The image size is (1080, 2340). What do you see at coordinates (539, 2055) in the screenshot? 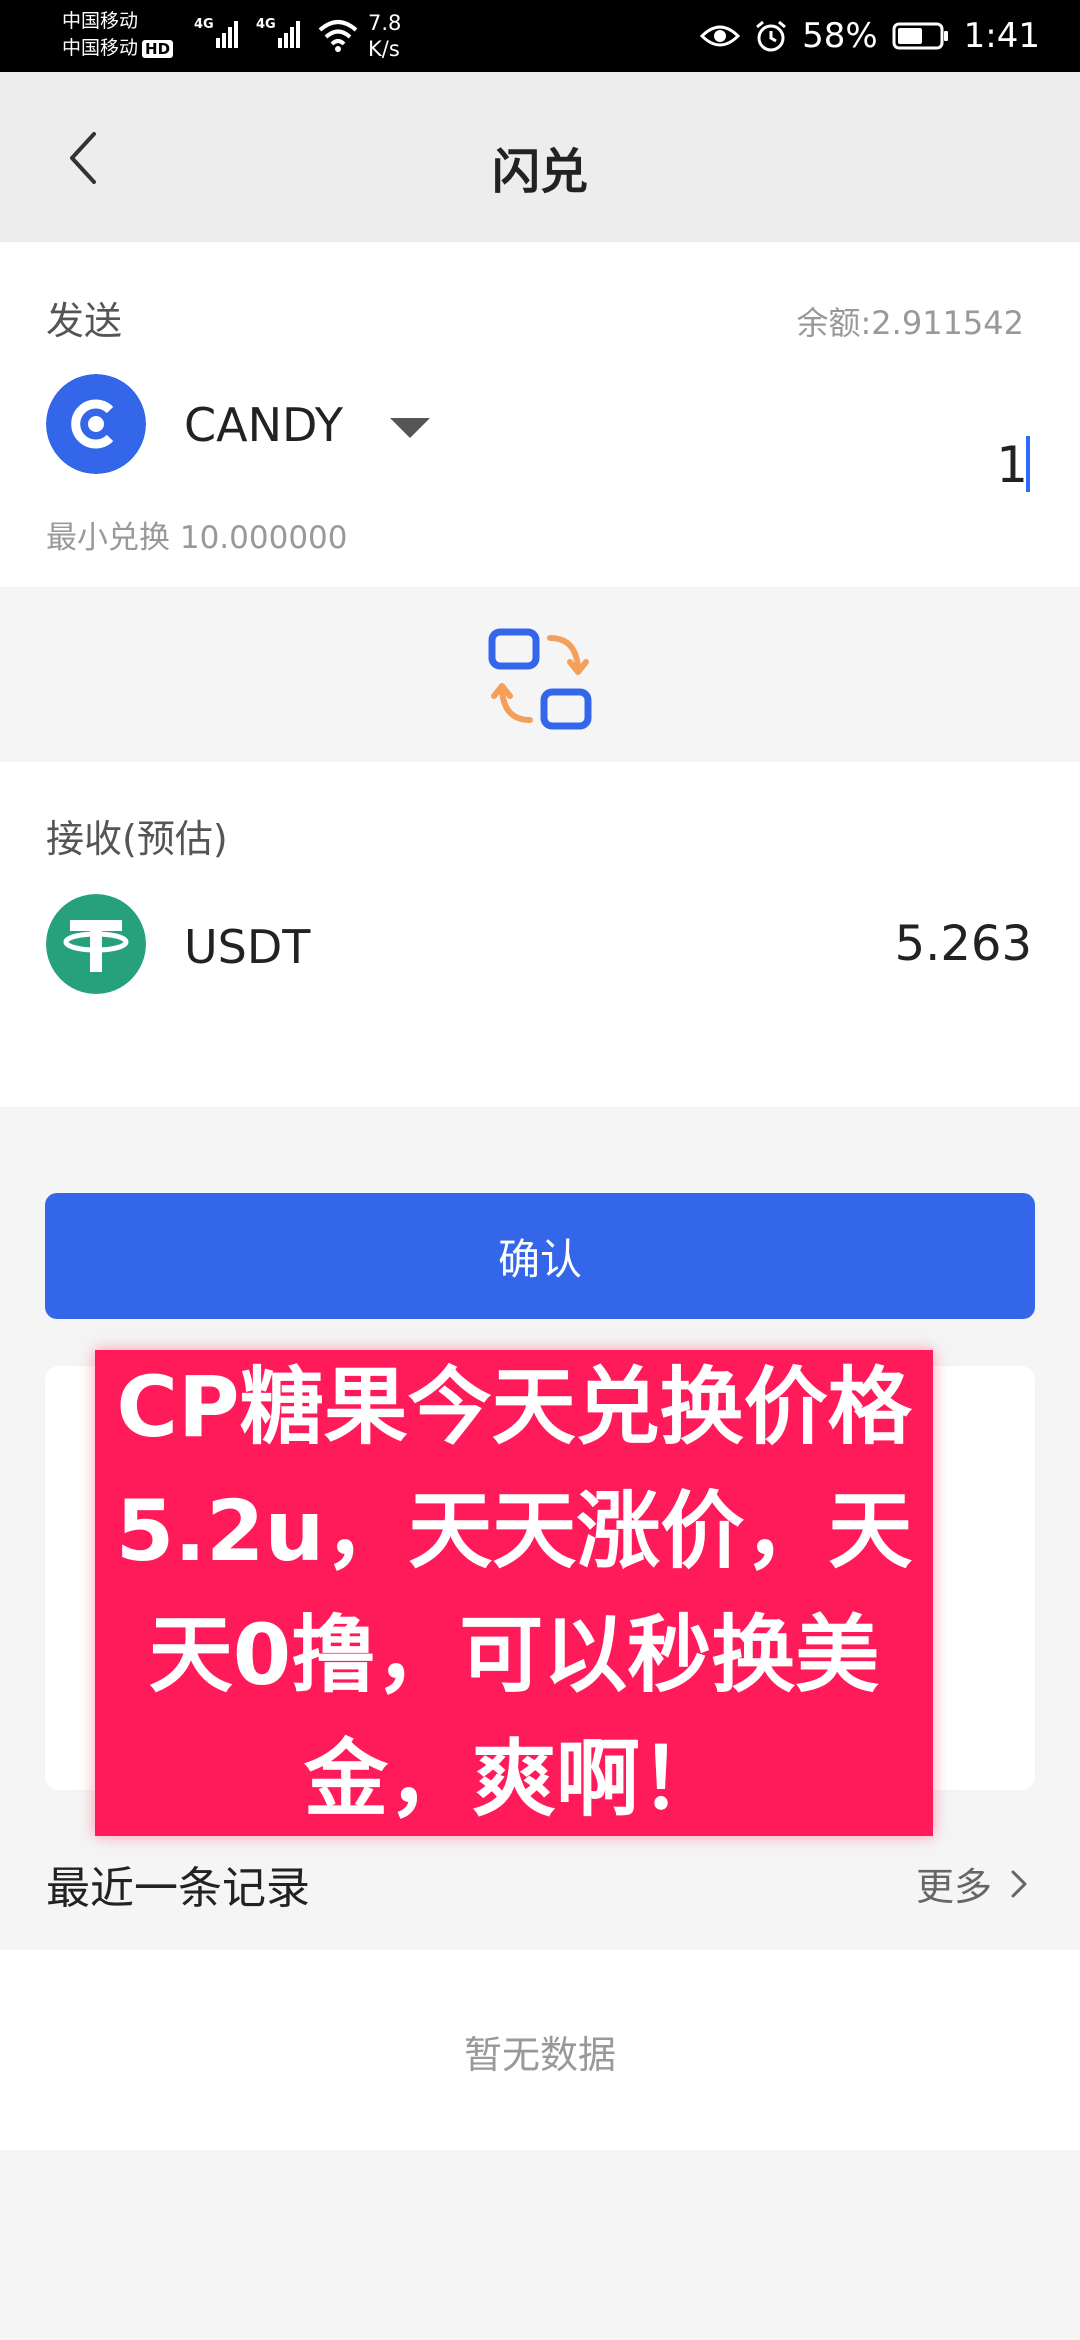
I see `empty-state-text: 暂无数据` at bounding box center [539, 2055].